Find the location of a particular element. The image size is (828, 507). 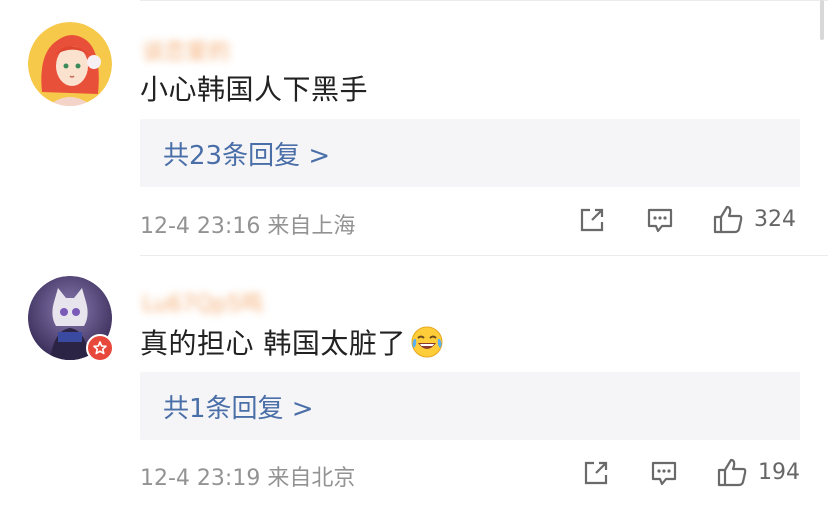

comment-text: 小心韩国人下黑手 is located at coordinates (254, 88).